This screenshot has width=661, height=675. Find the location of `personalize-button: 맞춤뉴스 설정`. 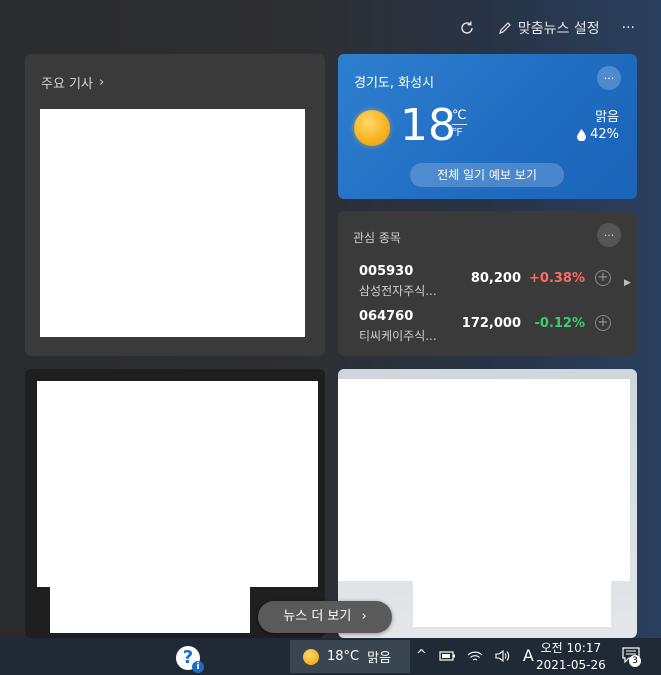

personalize-button: 맞춤뉴스 설정 is located at coordinates (549, 28).